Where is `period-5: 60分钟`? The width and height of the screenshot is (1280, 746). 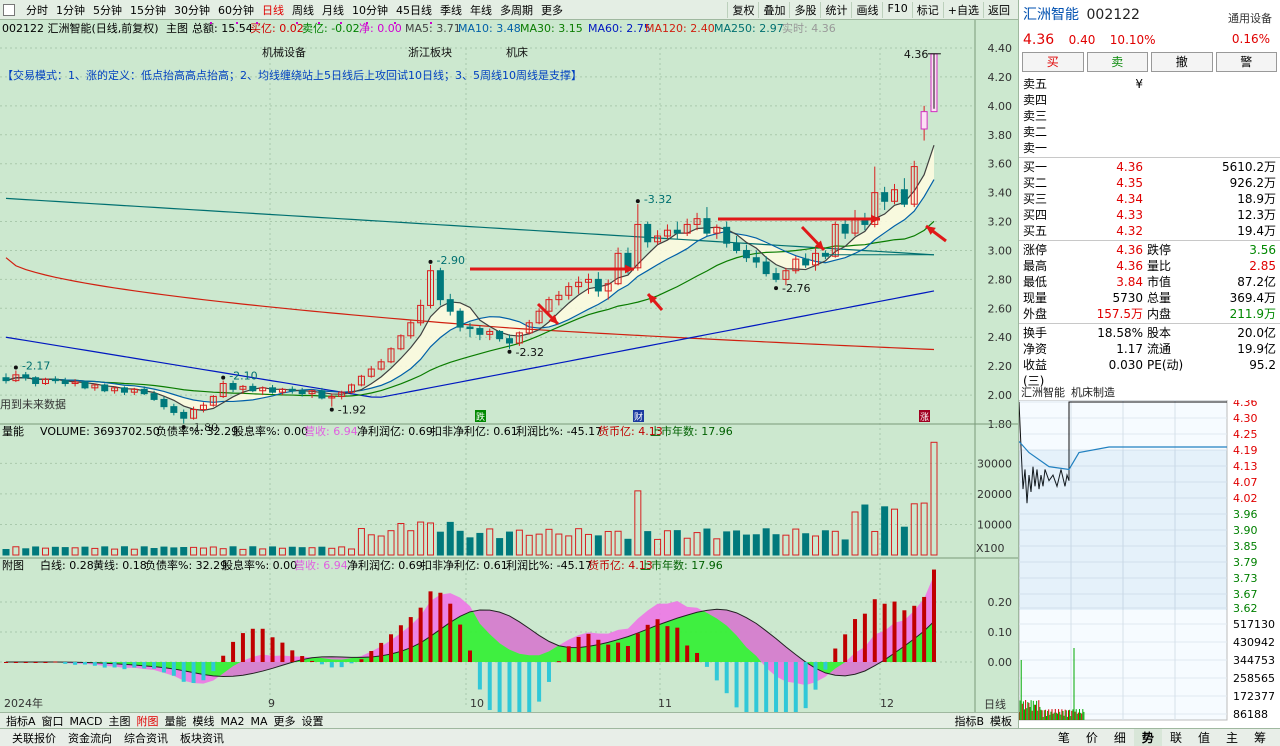 period-5: 60分钟 is located at coordinates (236, 10).